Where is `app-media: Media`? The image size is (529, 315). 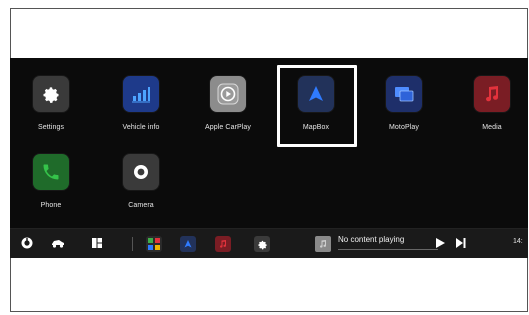
app-media: Media is located at coordinates (492, 103).